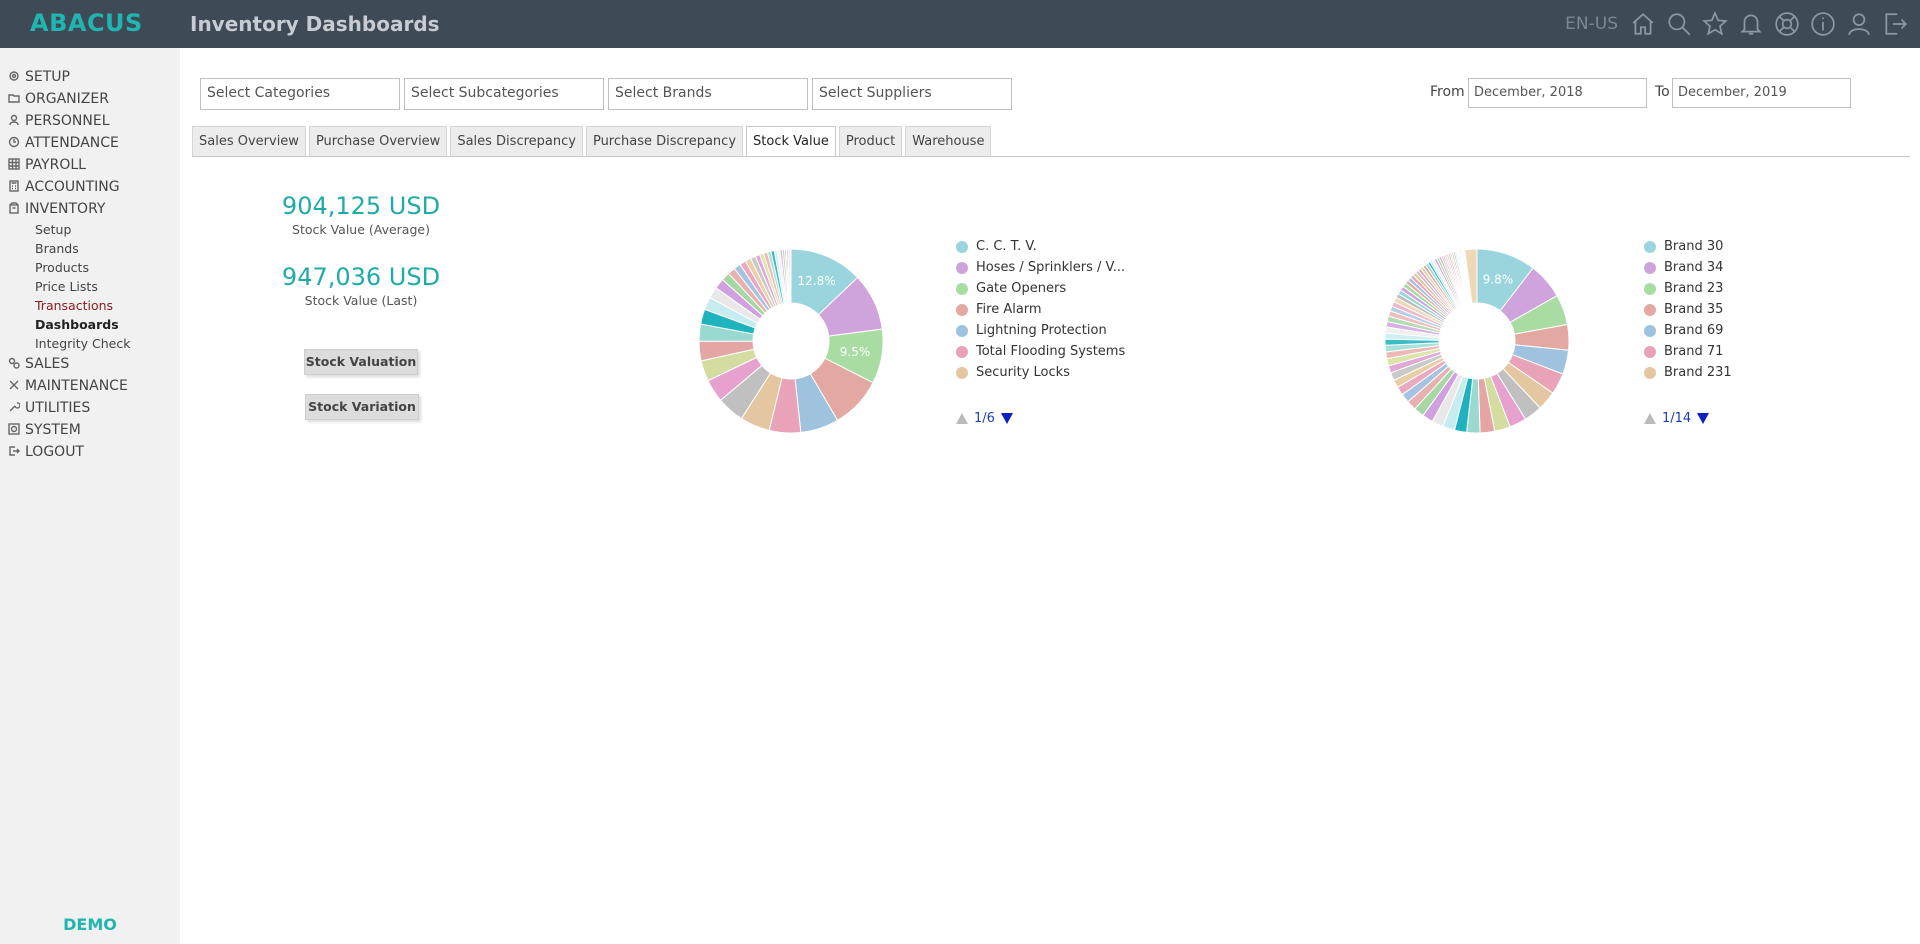 The height and width of the screenshot is (944, 1920). I want to click on stock-valuation-button: Stock Valuation, so click(361, 362).